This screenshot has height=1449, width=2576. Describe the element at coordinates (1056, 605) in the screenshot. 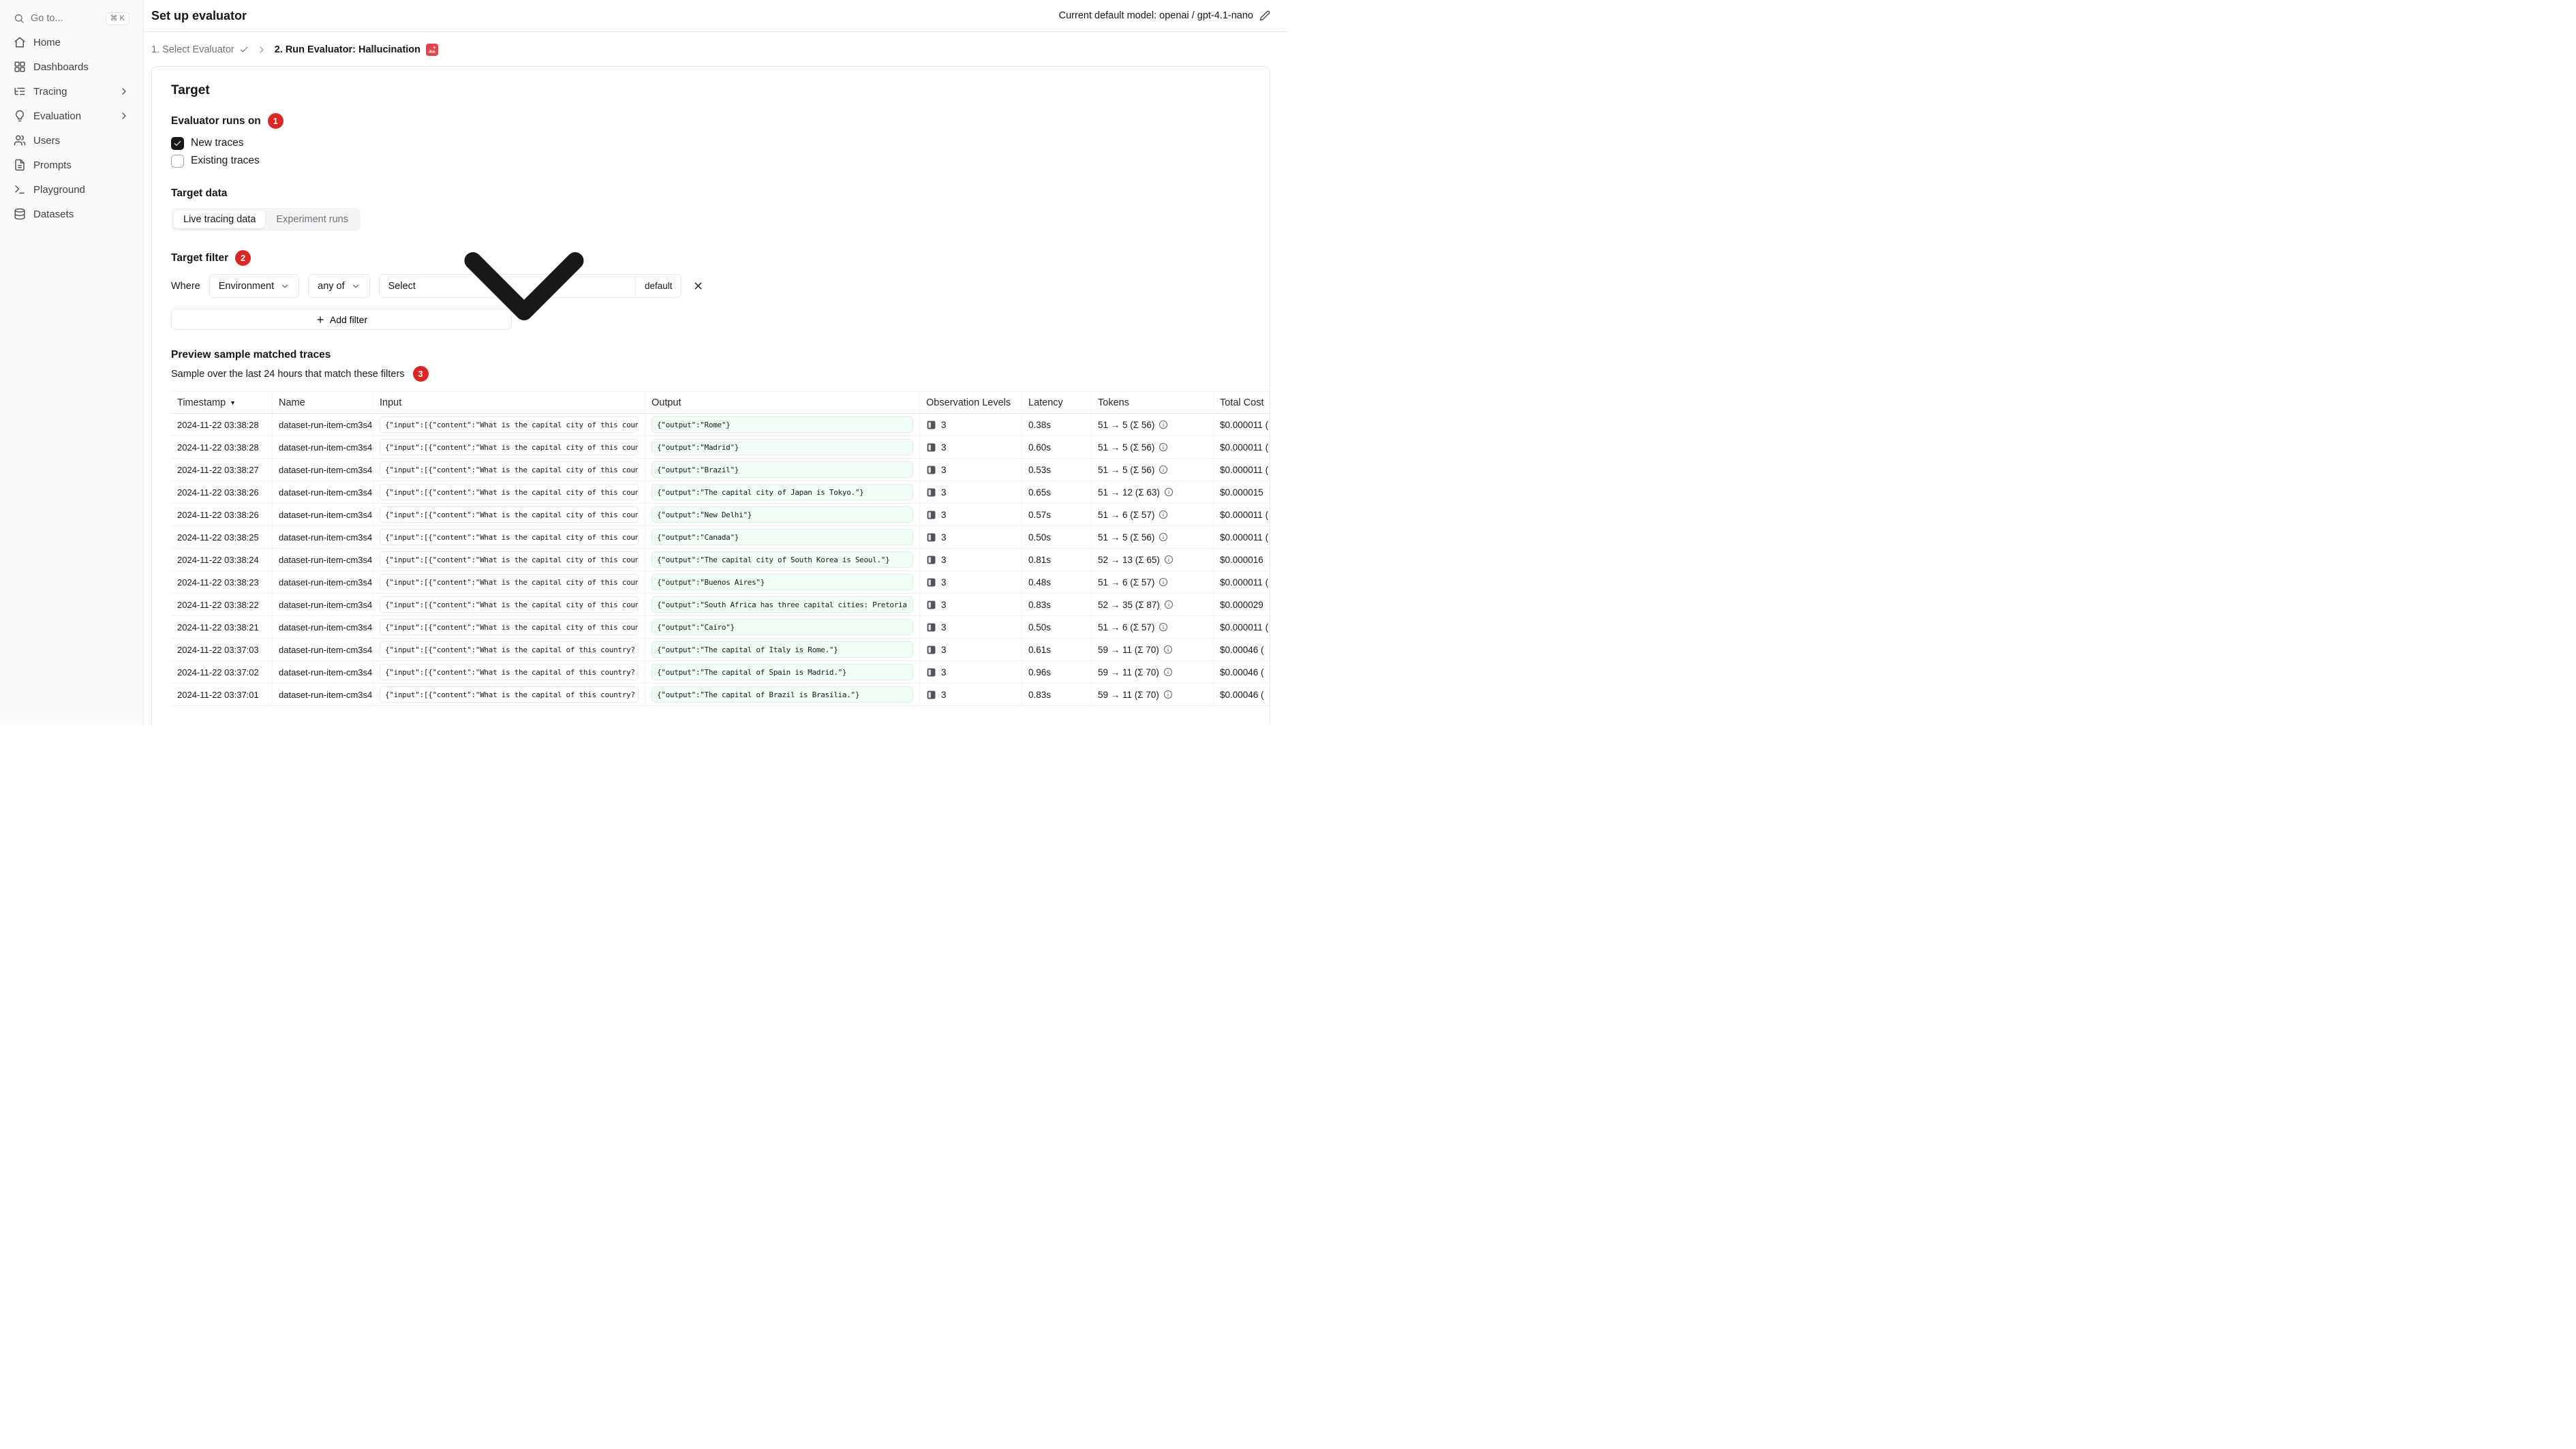

I see `cell-latency: 0.83s` at that location.